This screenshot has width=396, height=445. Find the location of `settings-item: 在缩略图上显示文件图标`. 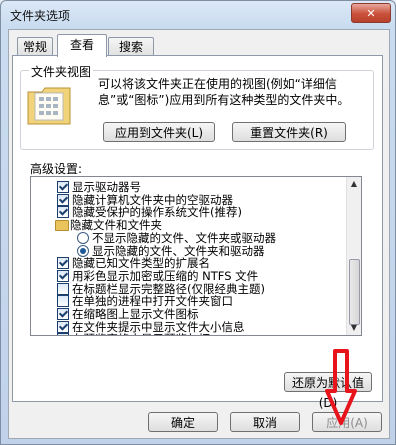

settings-item: 在缩略图上显示文件图标 is located at coordinates (188, 314).